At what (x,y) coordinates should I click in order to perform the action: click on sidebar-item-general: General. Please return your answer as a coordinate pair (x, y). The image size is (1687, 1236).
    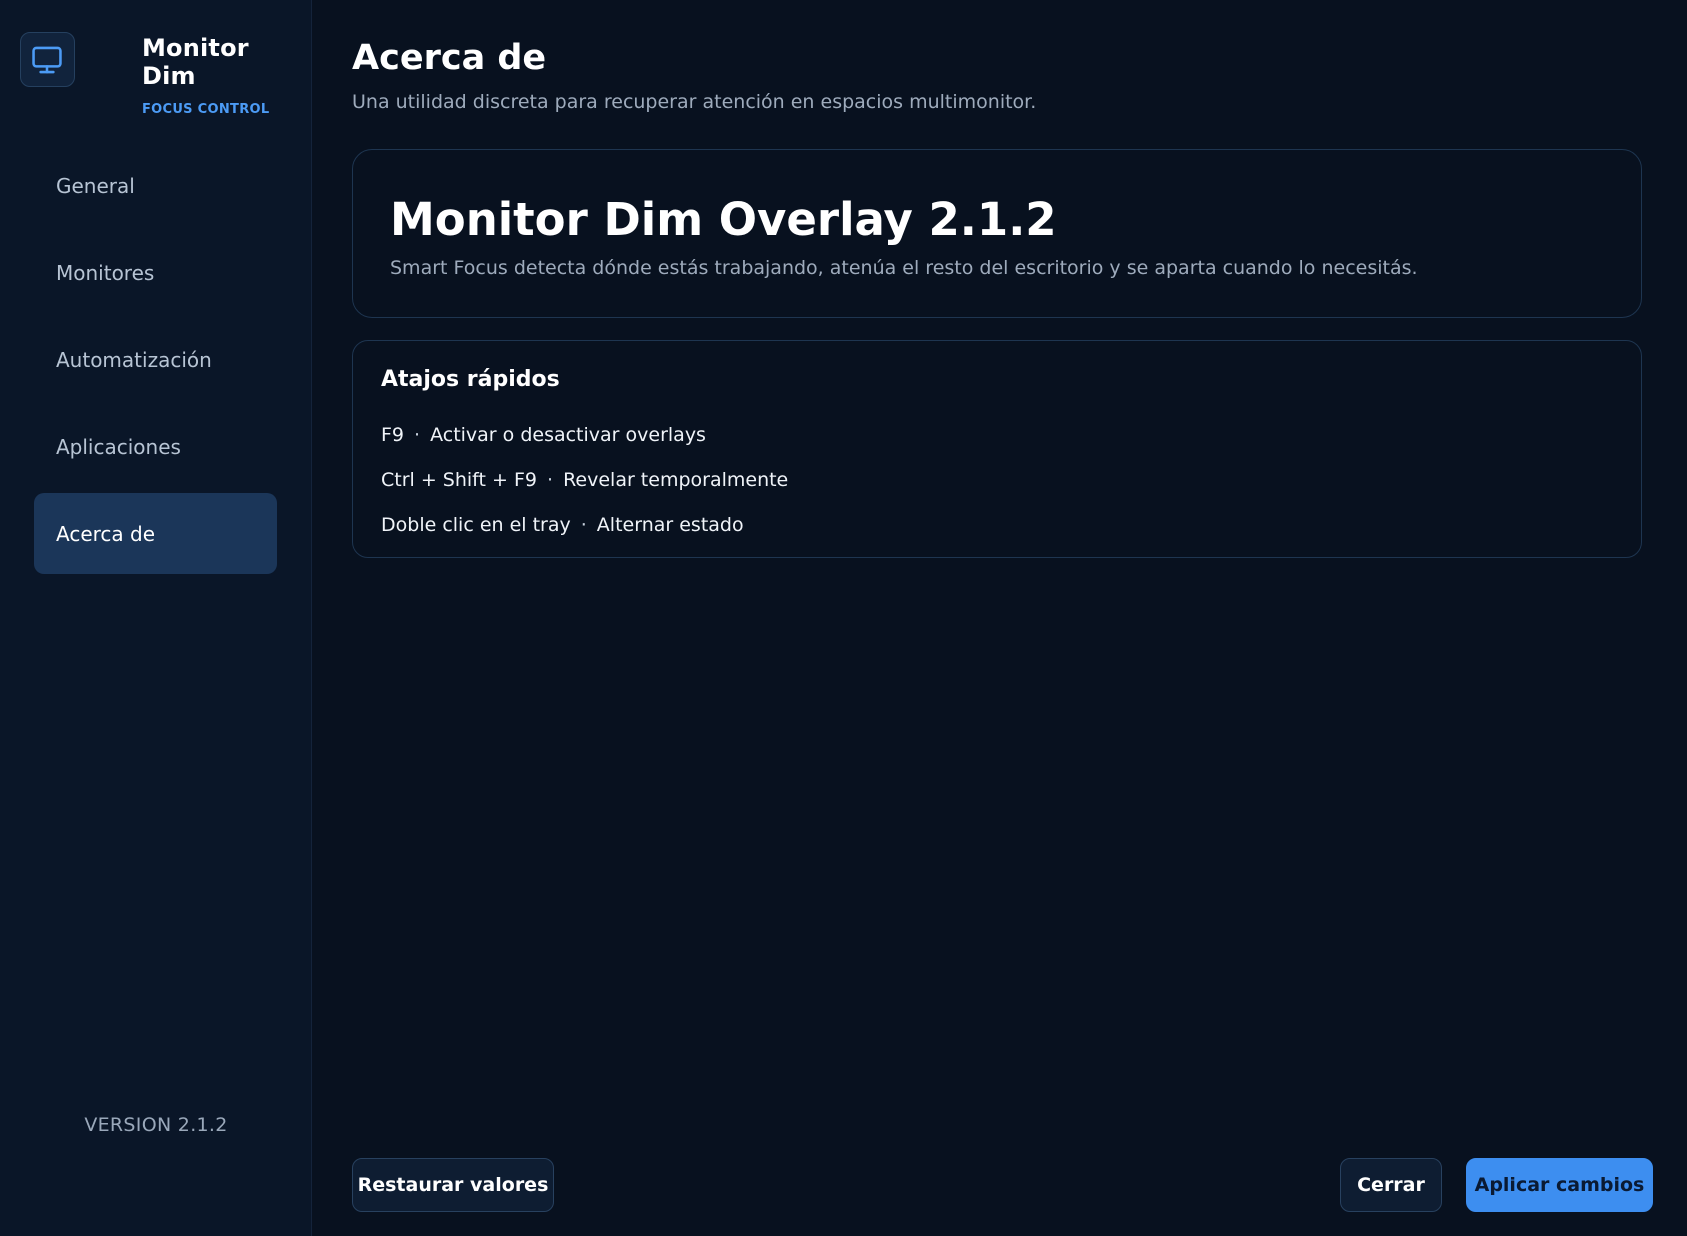
    Looking at the image, I should click on (155, 185).